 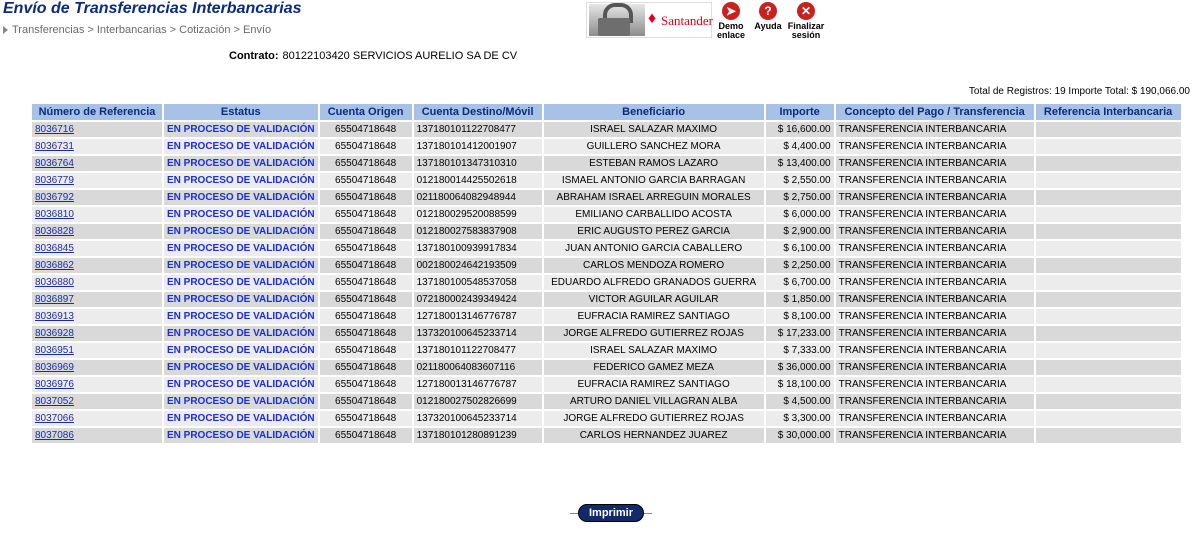 I want to click on reference-link: 8036828, so click(x=54, y=231).